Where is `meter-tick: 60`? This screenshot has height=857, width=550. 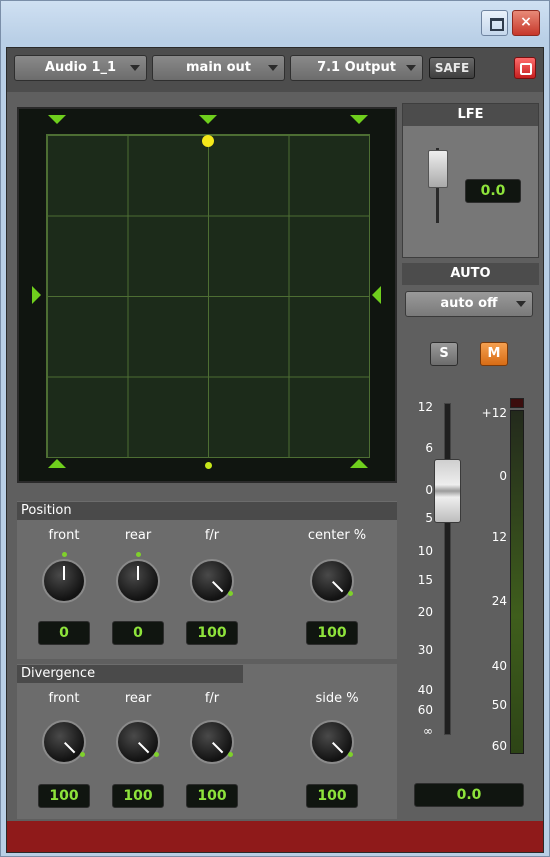
meter-tick: 60 is located at coordinates (499, 746).